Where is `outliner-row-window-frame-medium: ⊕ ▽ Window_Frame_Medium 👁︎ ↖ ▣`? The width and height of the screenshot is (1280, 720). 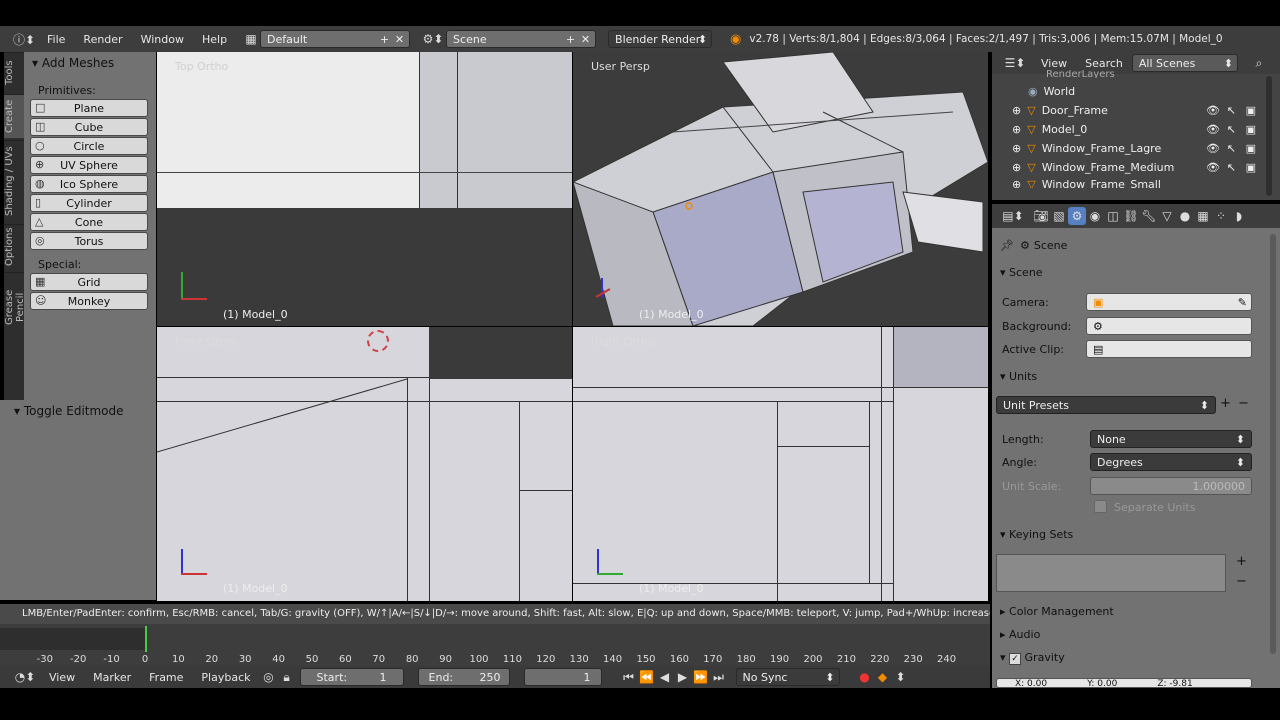
outliner-row-window-frame-medium: ⊕ ▽ Window_Frame_Medium 👁︎ ↖ ▣ is located at coordinates (1128, 167).